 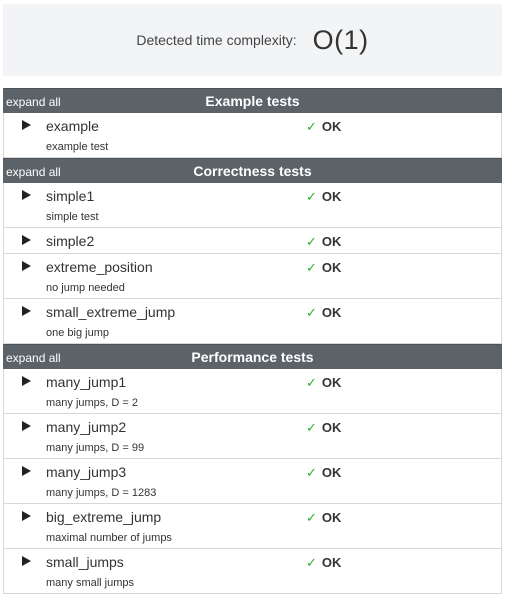 I want to click on test-name: extreme_position, so click(x=99, y=267).